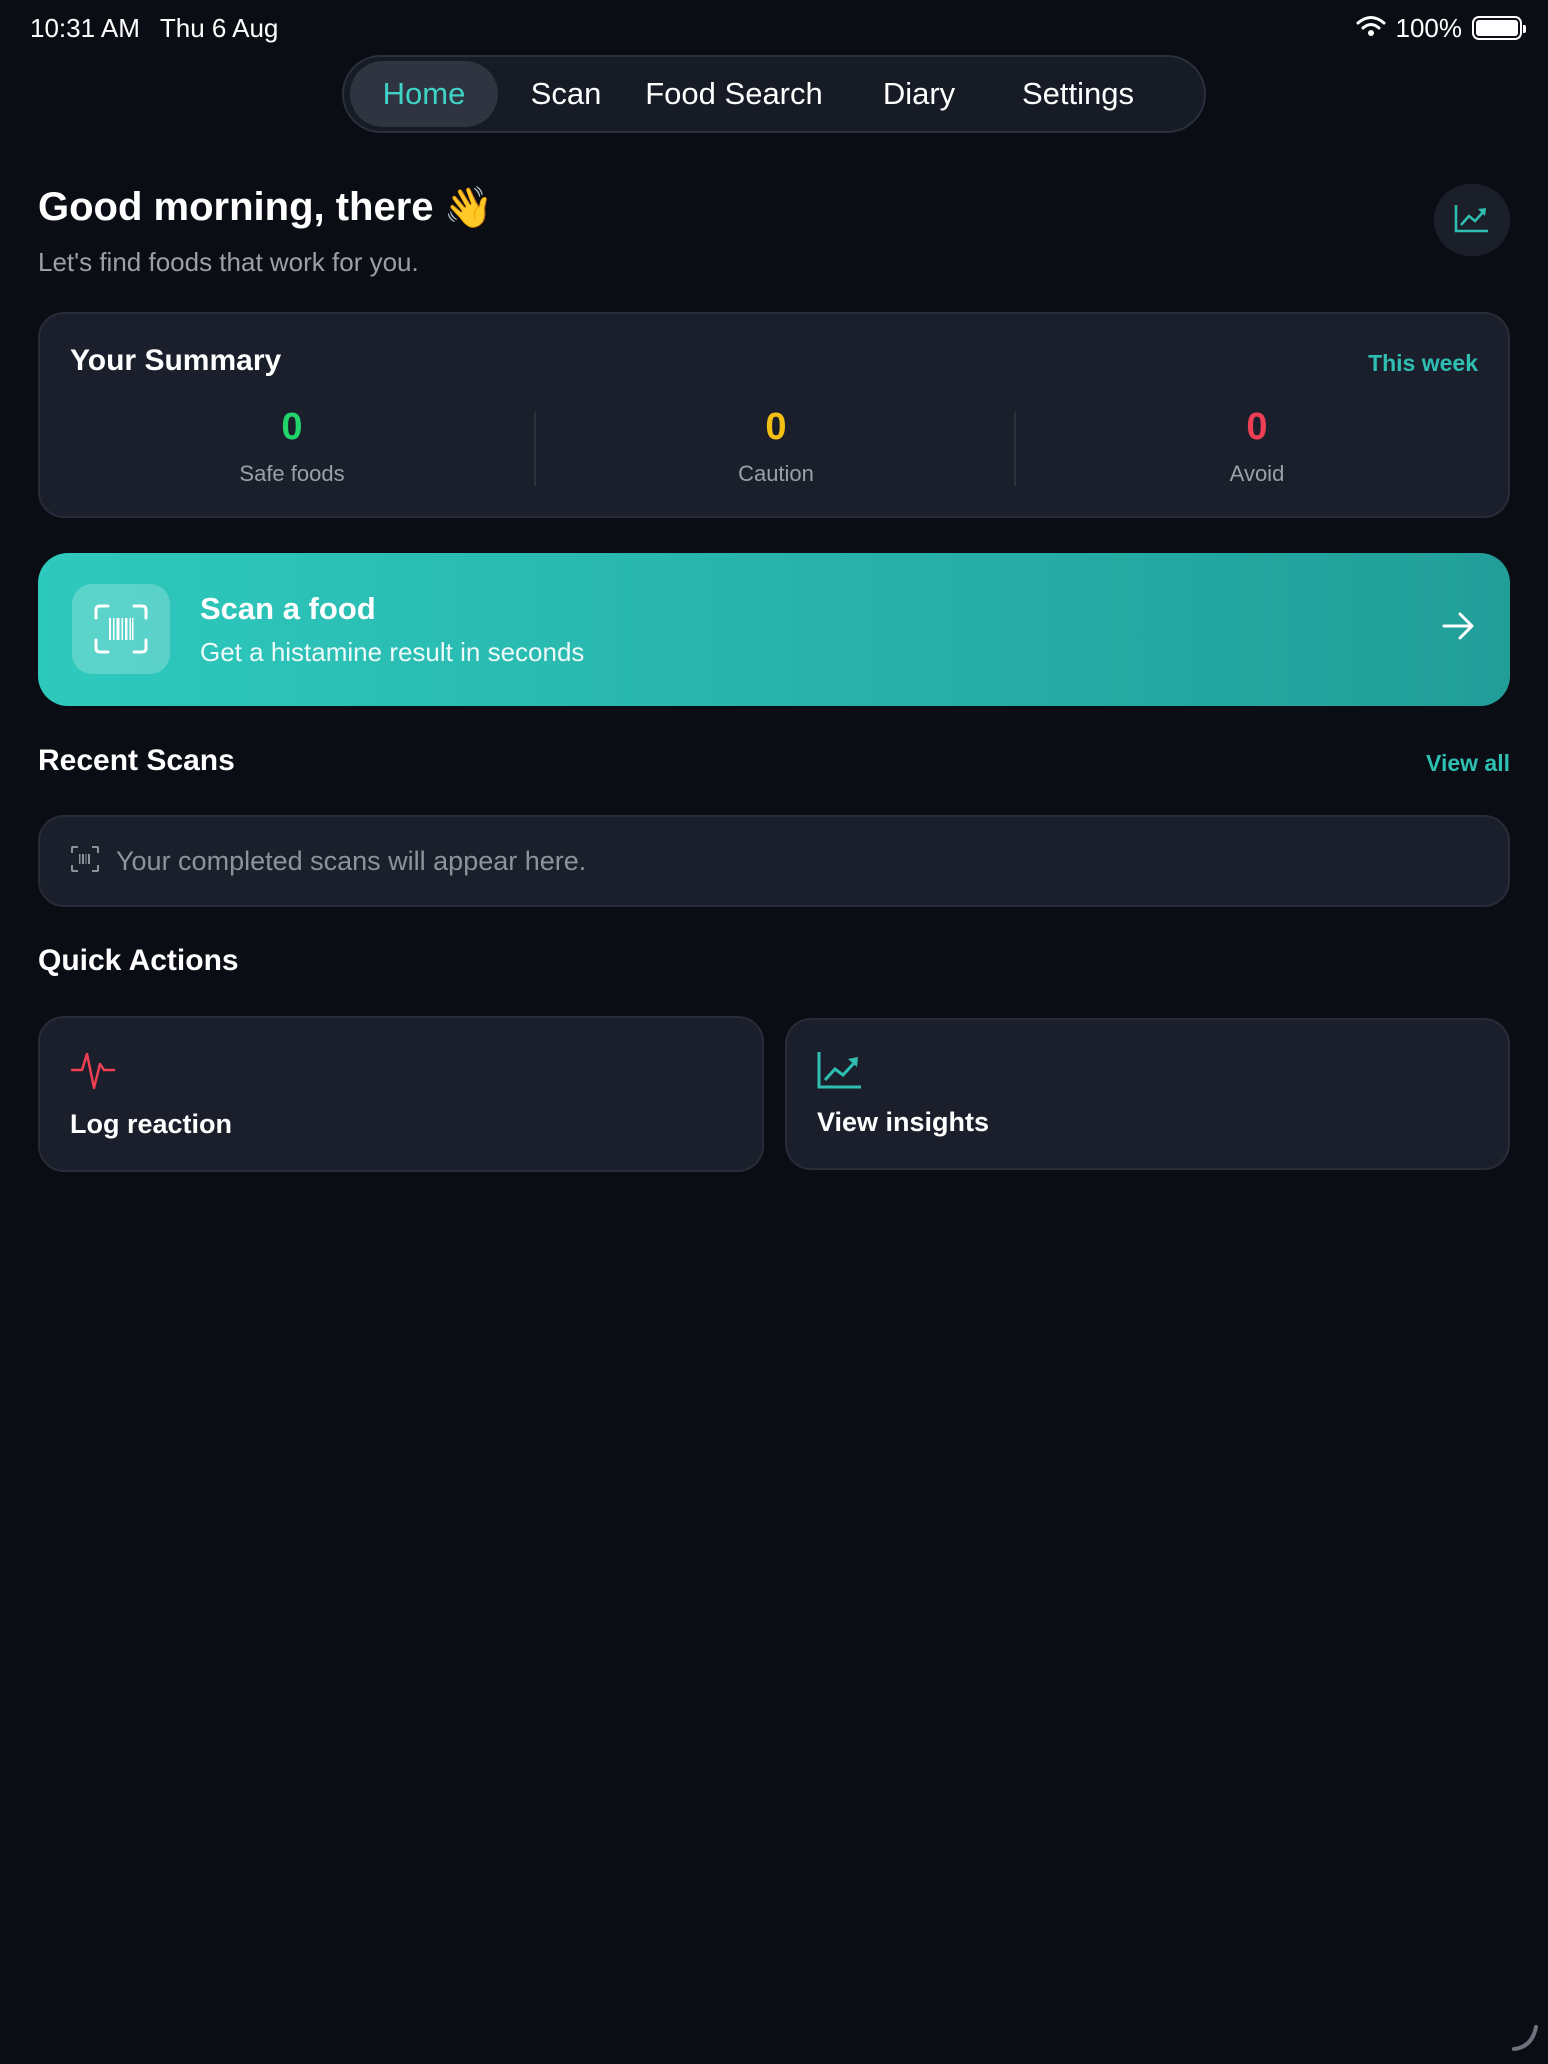  I want to click on stat-caution: 0 Caution, so click(776, 446).